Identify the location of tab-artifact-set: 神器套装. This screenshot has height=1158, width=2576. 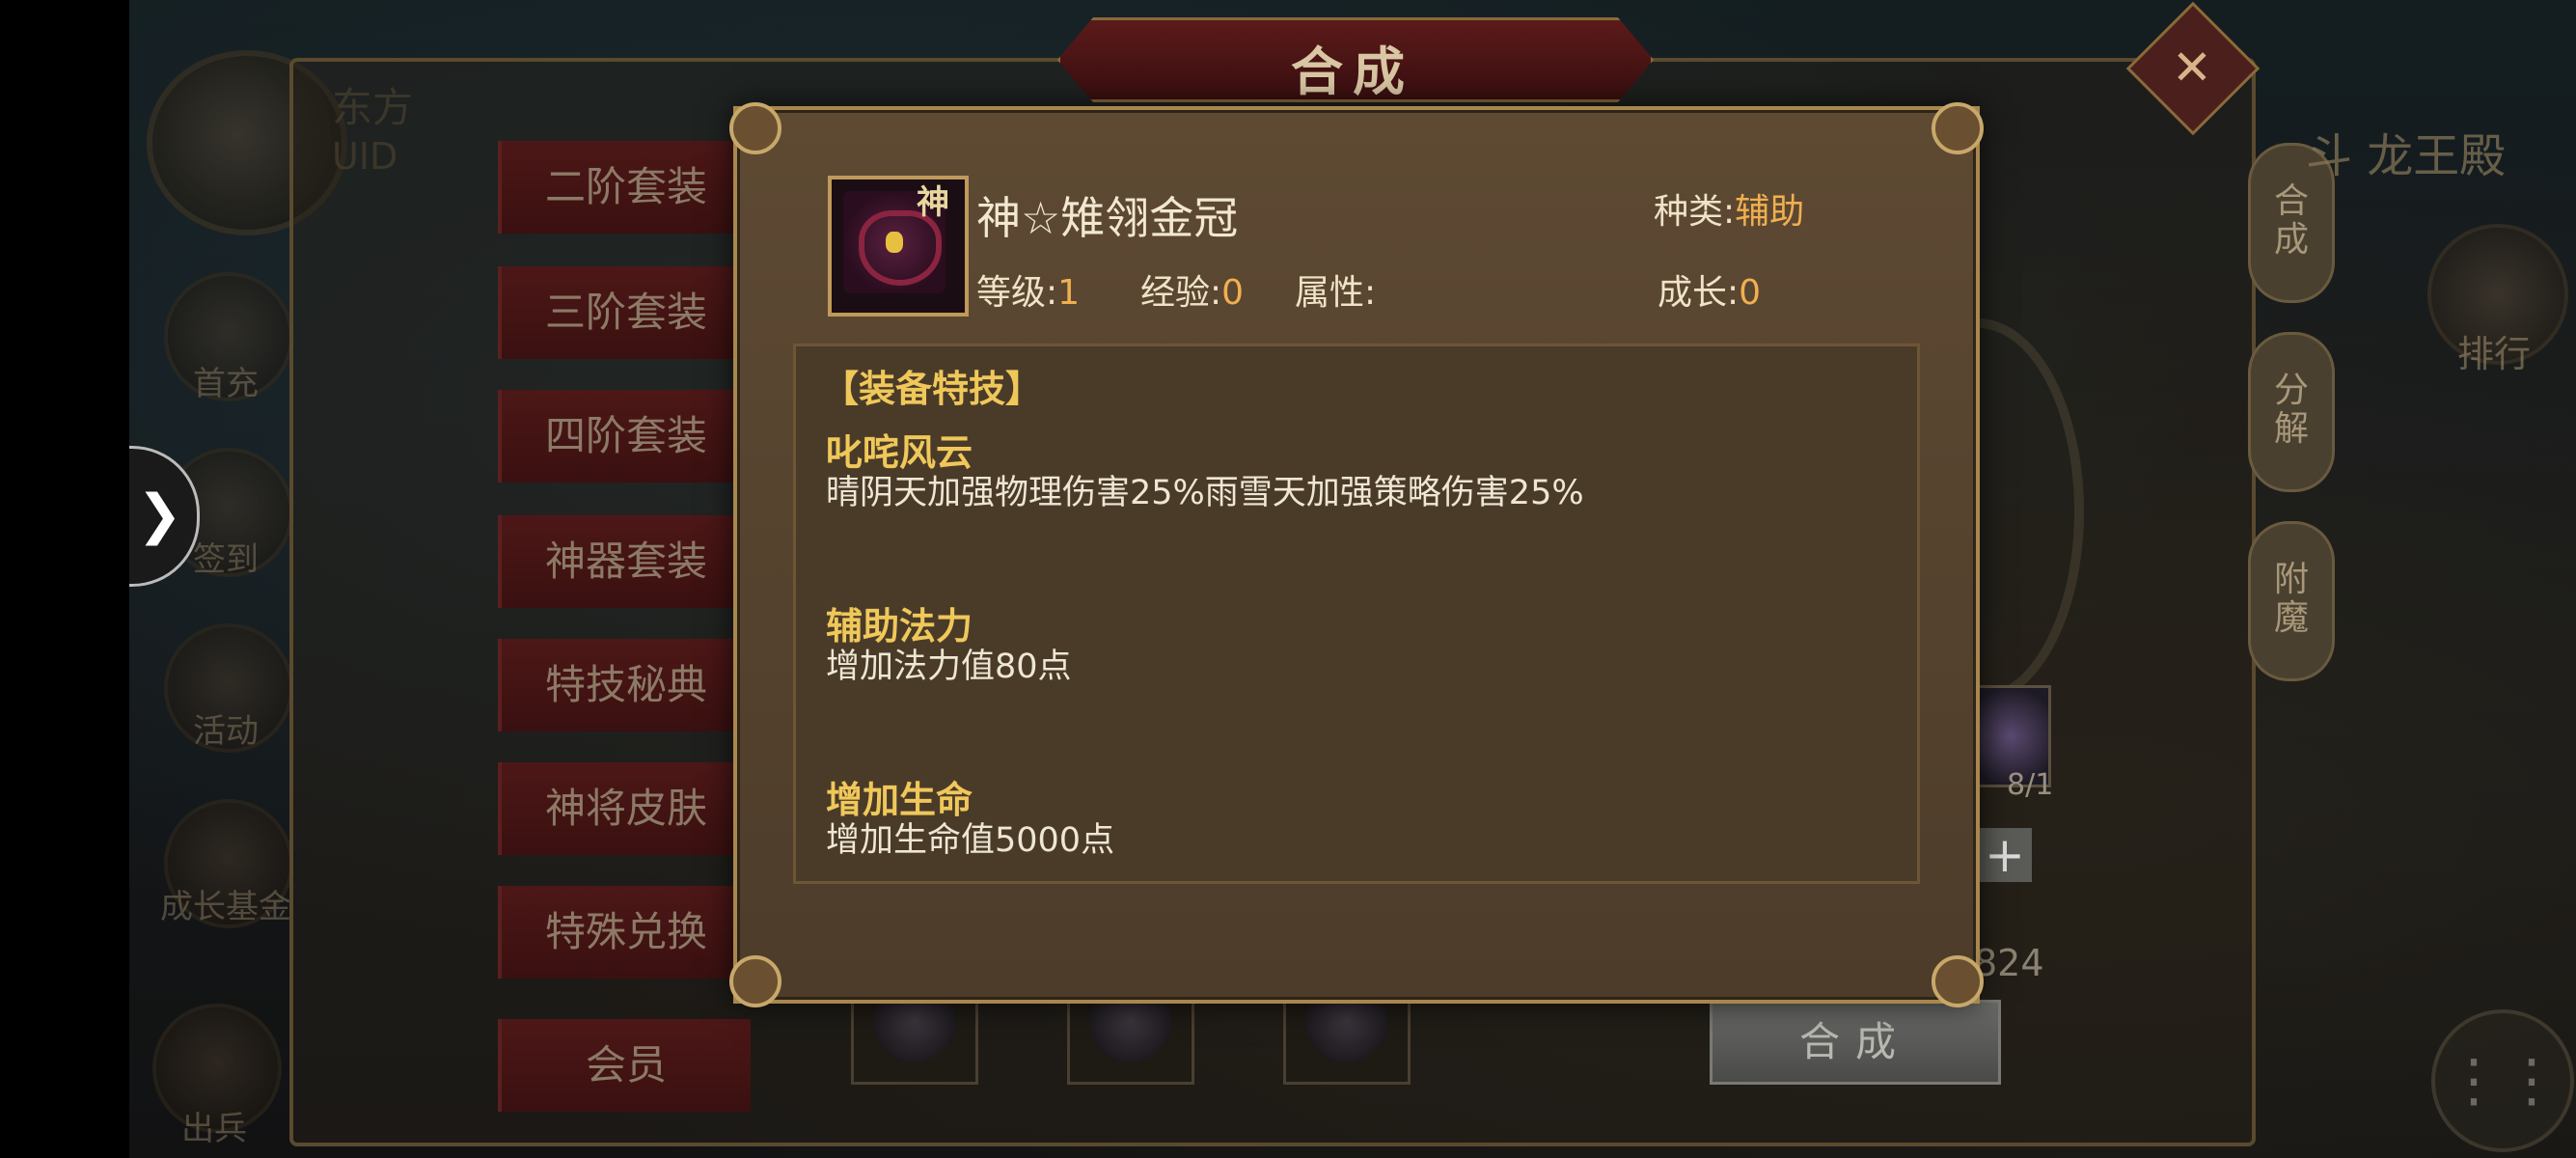
(625, 561).